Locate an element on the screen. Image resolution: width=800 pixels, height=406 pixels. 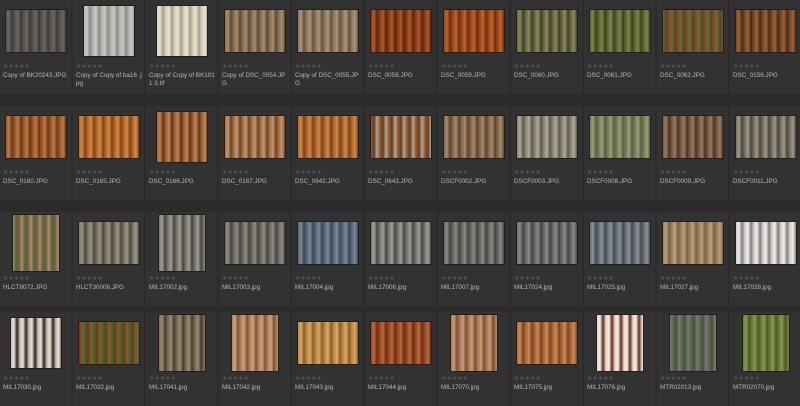
file-thumbnail-cell: ★★★★★ HLCT8072.JPG is located at coordinates (35, 259).